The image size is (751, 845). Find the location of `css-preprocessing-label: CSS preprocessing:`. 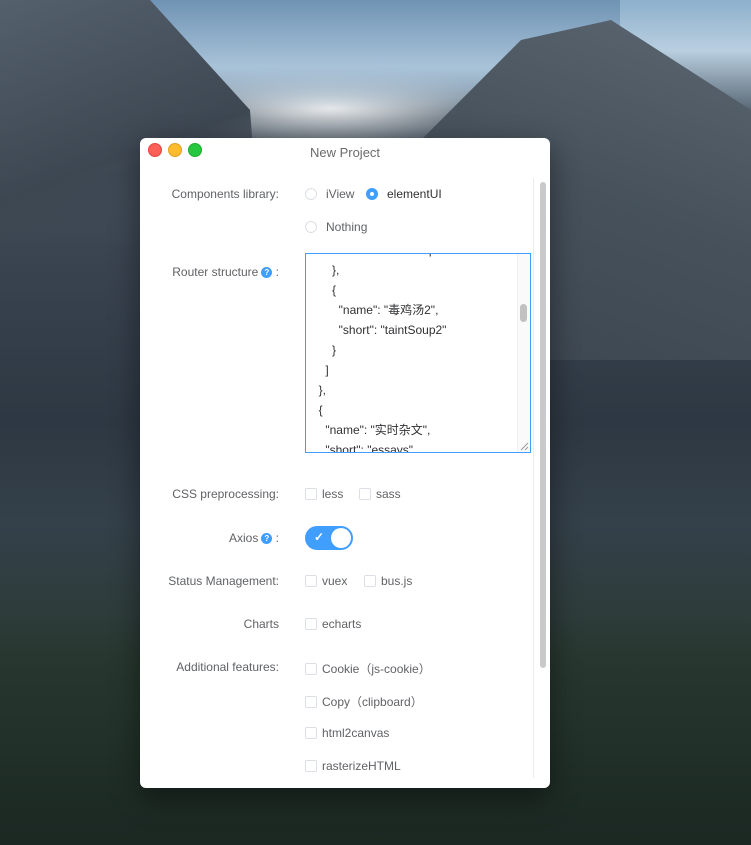

css-preprocessing-label: CSS preprocessing: is located at coordinates (225, 494).